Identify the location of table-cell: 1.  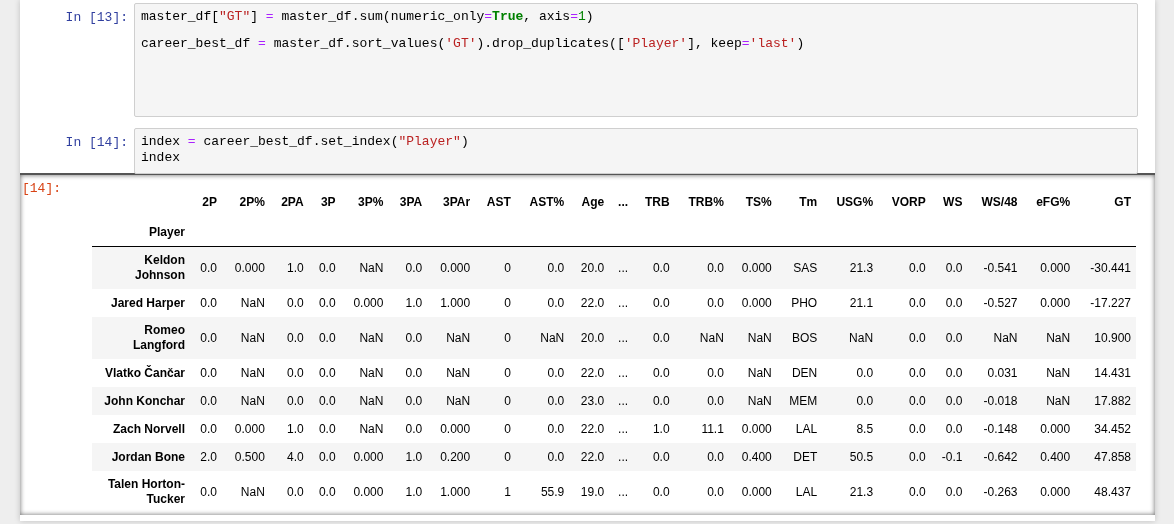
(495, 492).